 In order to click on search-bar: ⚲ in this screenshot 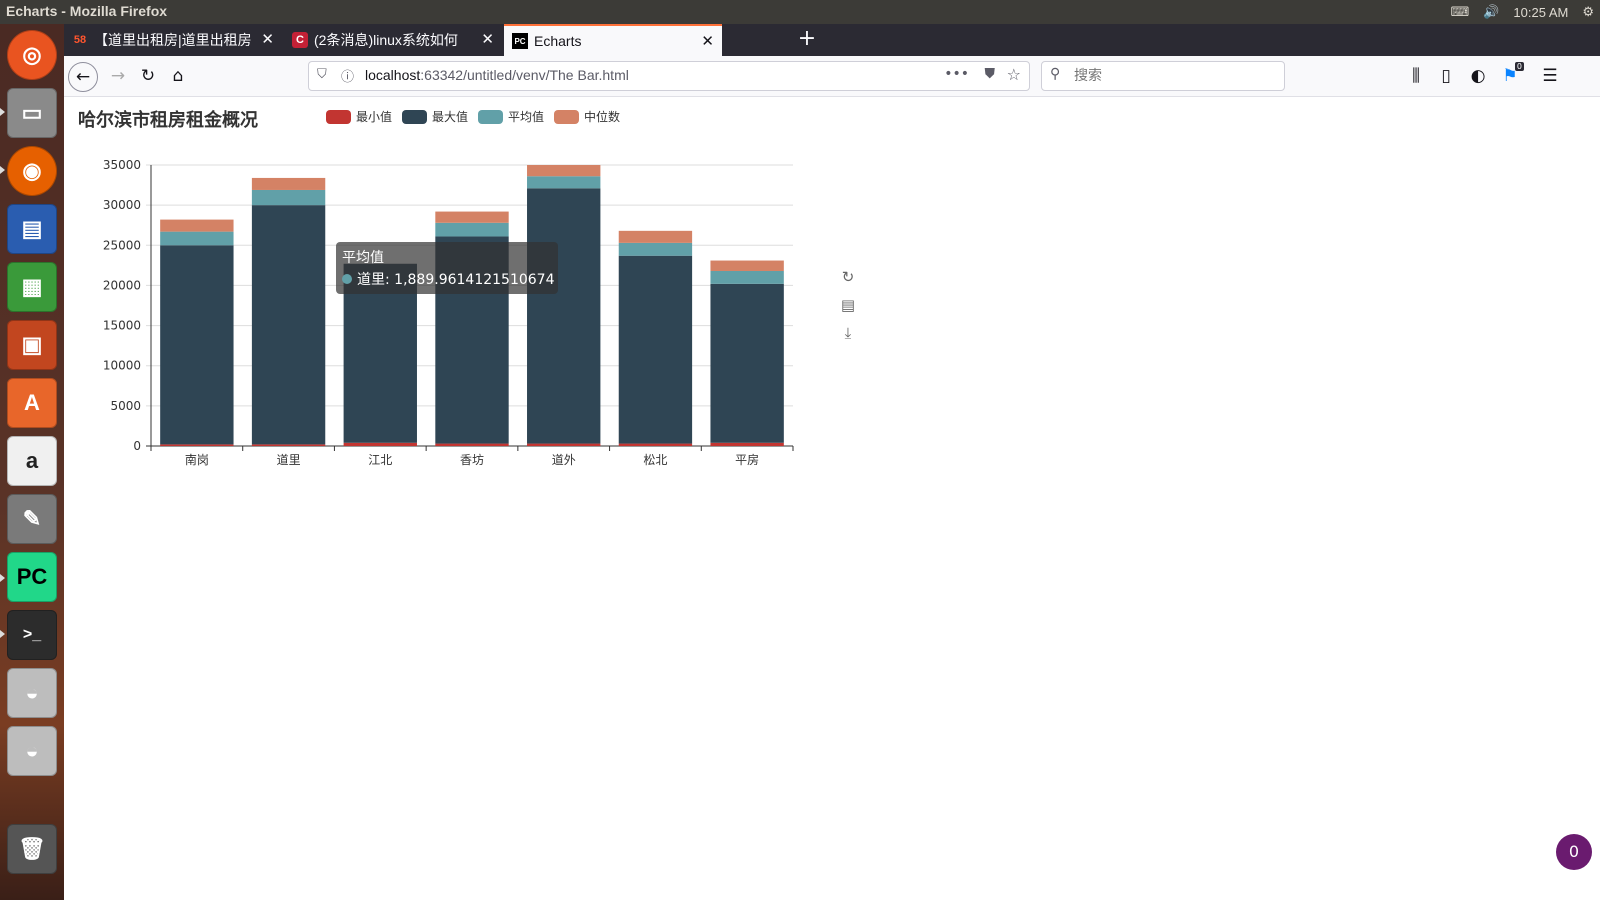, I will do `click(1163, 76)`.